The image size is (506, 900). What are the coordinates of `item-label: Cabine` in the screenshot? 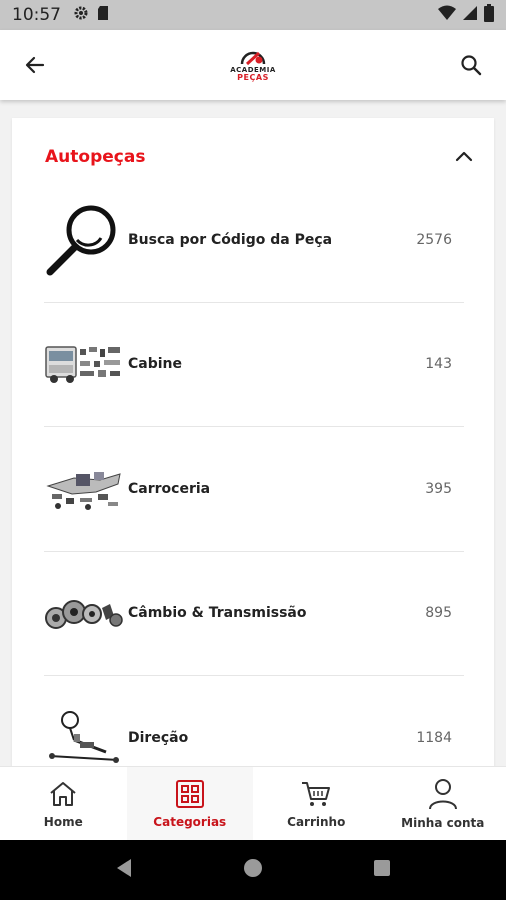 It's located at (155, 364).